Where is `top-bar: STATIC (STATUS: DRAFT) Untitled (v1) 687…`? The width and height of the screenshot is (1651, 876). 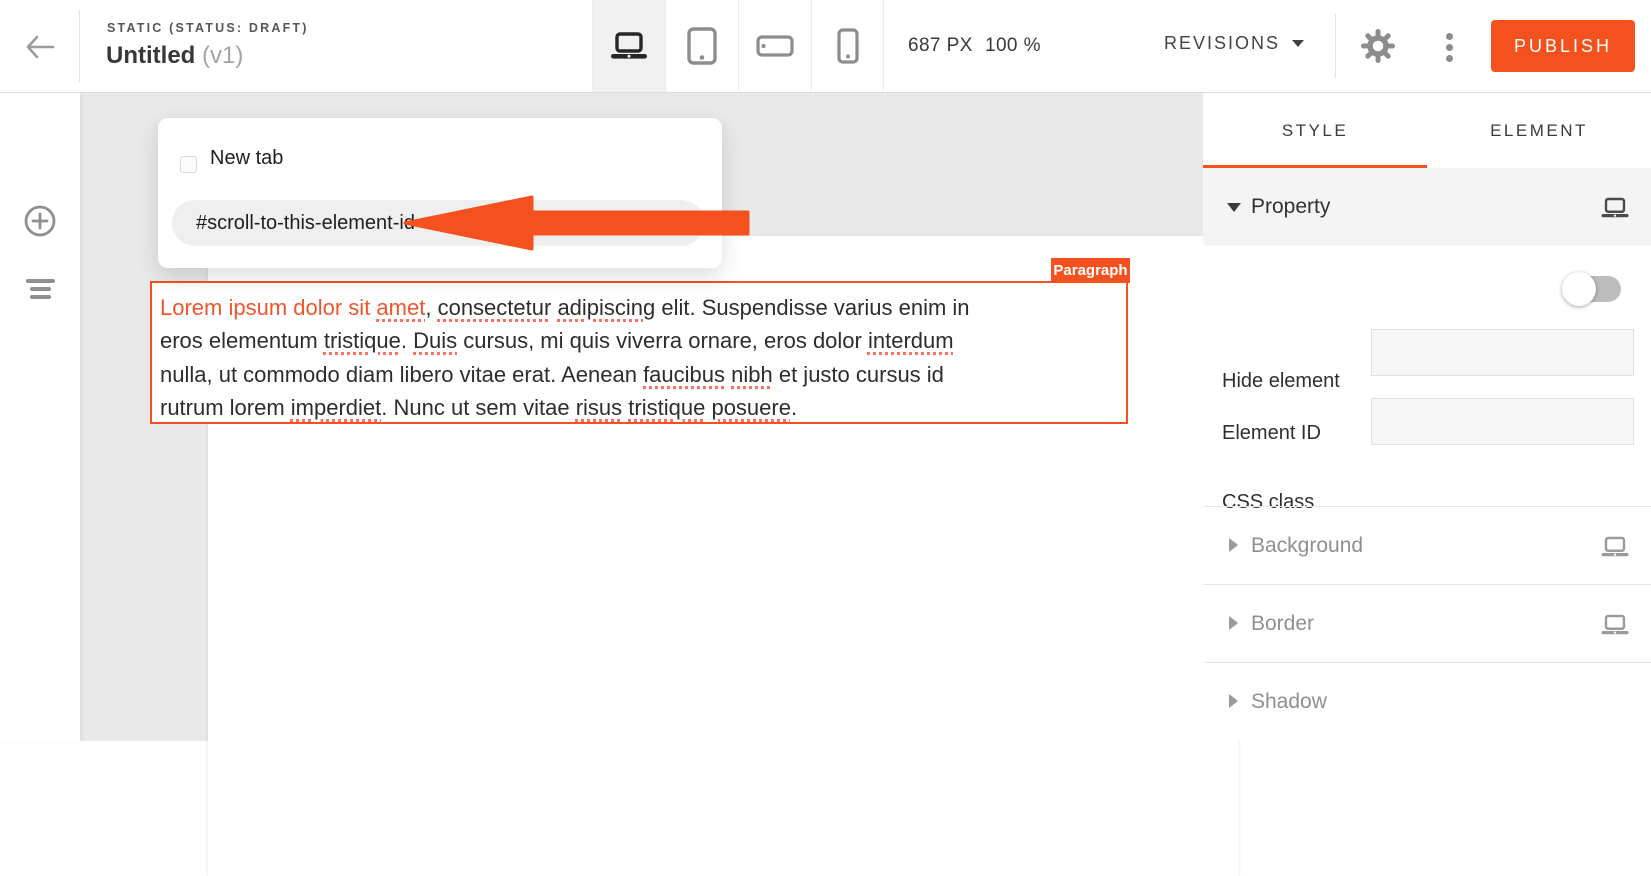
top-bar: STATIC (STATUS: DRAFT) Untitled (v1) 687… is located at coordinates (825, 46).